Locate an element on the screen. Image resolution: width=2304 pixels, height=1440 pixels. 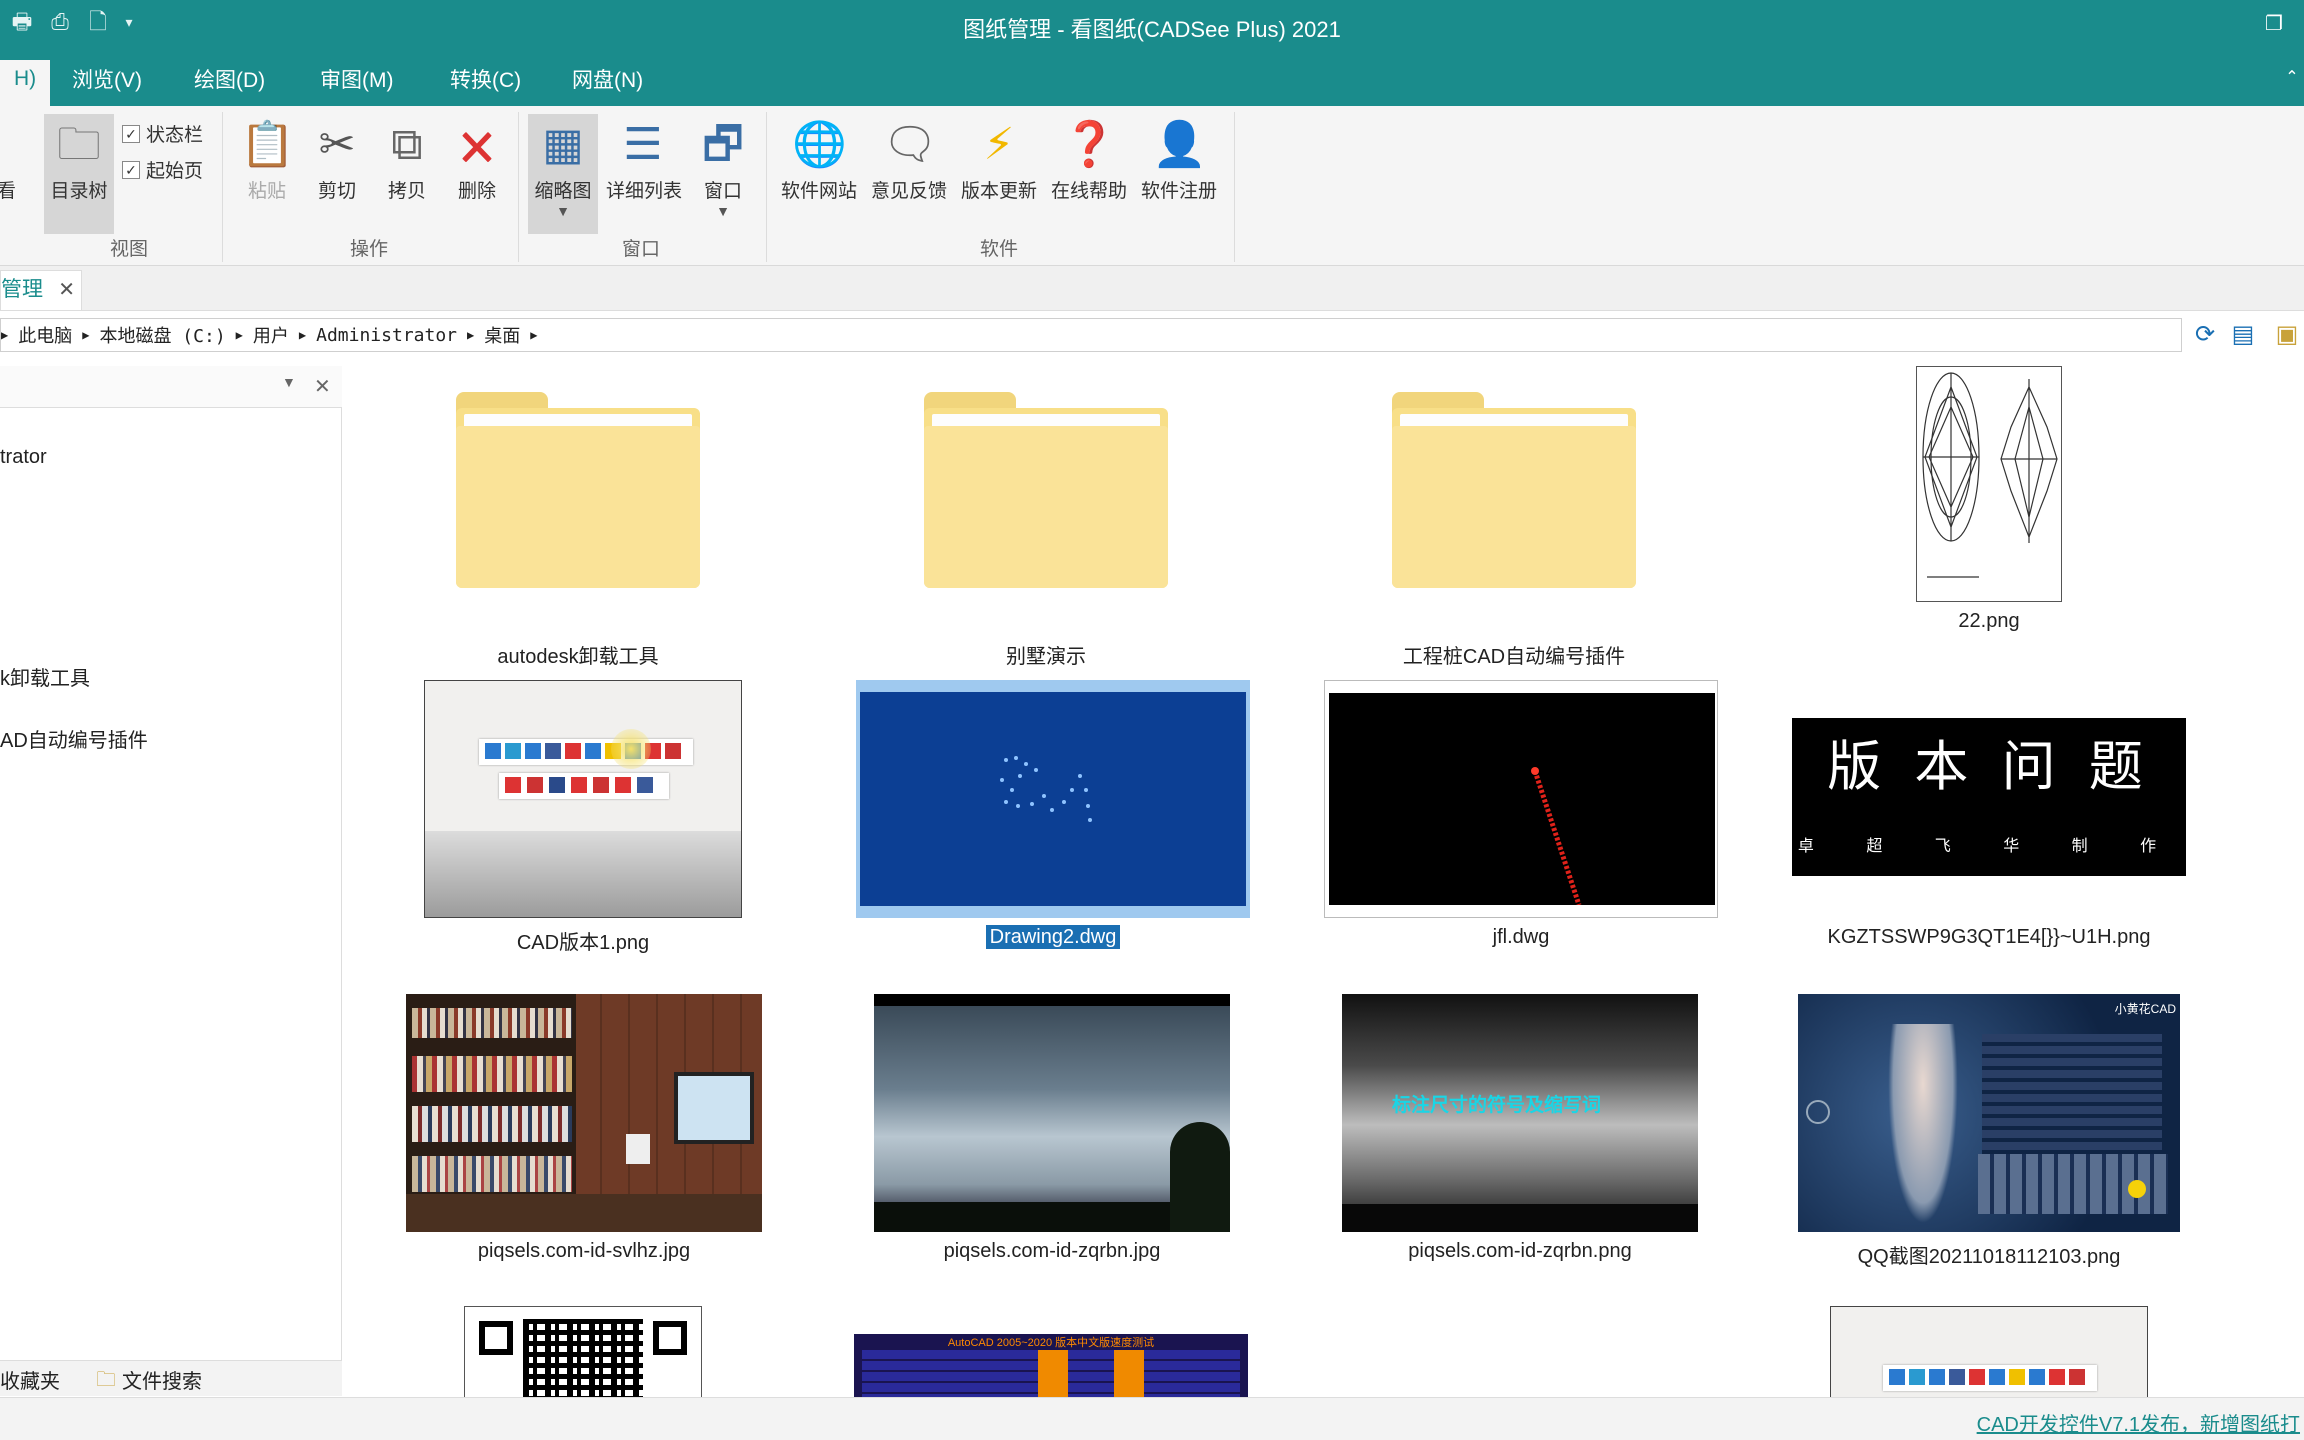
thumbnail: 小黄花CAD is located at coordinates (1989, 1113).